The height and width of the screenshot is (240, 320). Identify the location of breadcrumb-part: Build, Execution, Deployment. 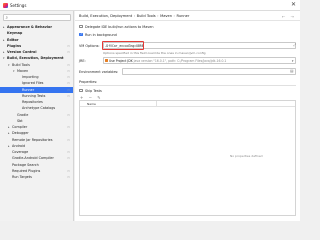
(105, 16).